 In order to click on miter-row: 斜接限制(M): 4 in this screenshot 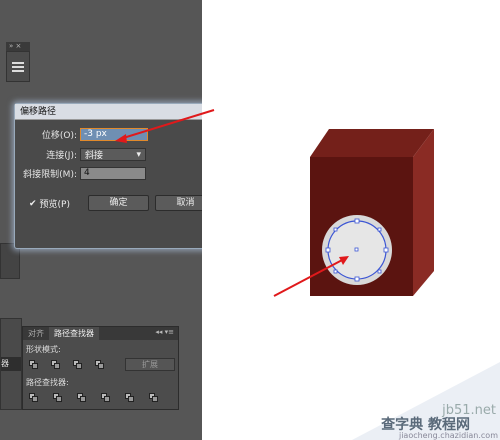, I will do `click(80, 173)`.